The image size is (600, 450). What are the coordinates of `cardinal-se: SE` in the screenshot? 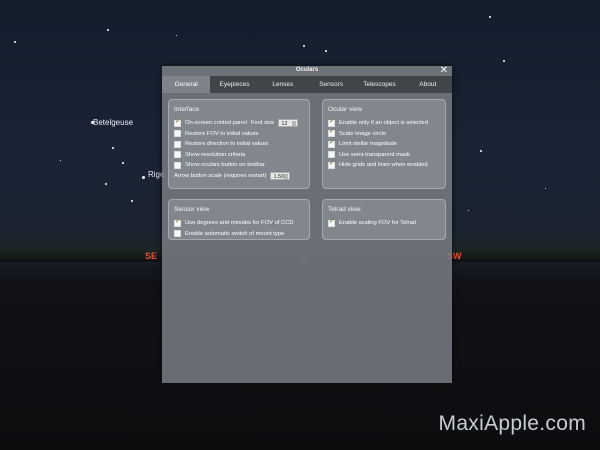 It's located at (151, 256).